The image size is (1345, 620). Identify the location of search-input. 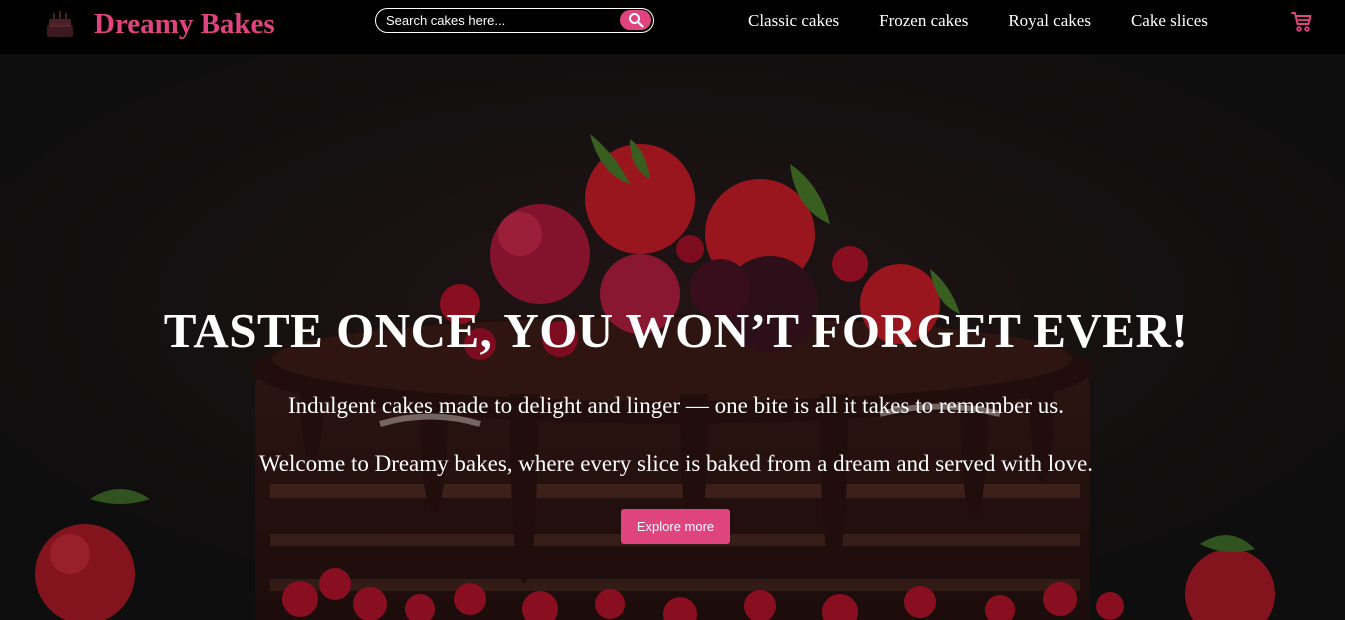
(501, 20).